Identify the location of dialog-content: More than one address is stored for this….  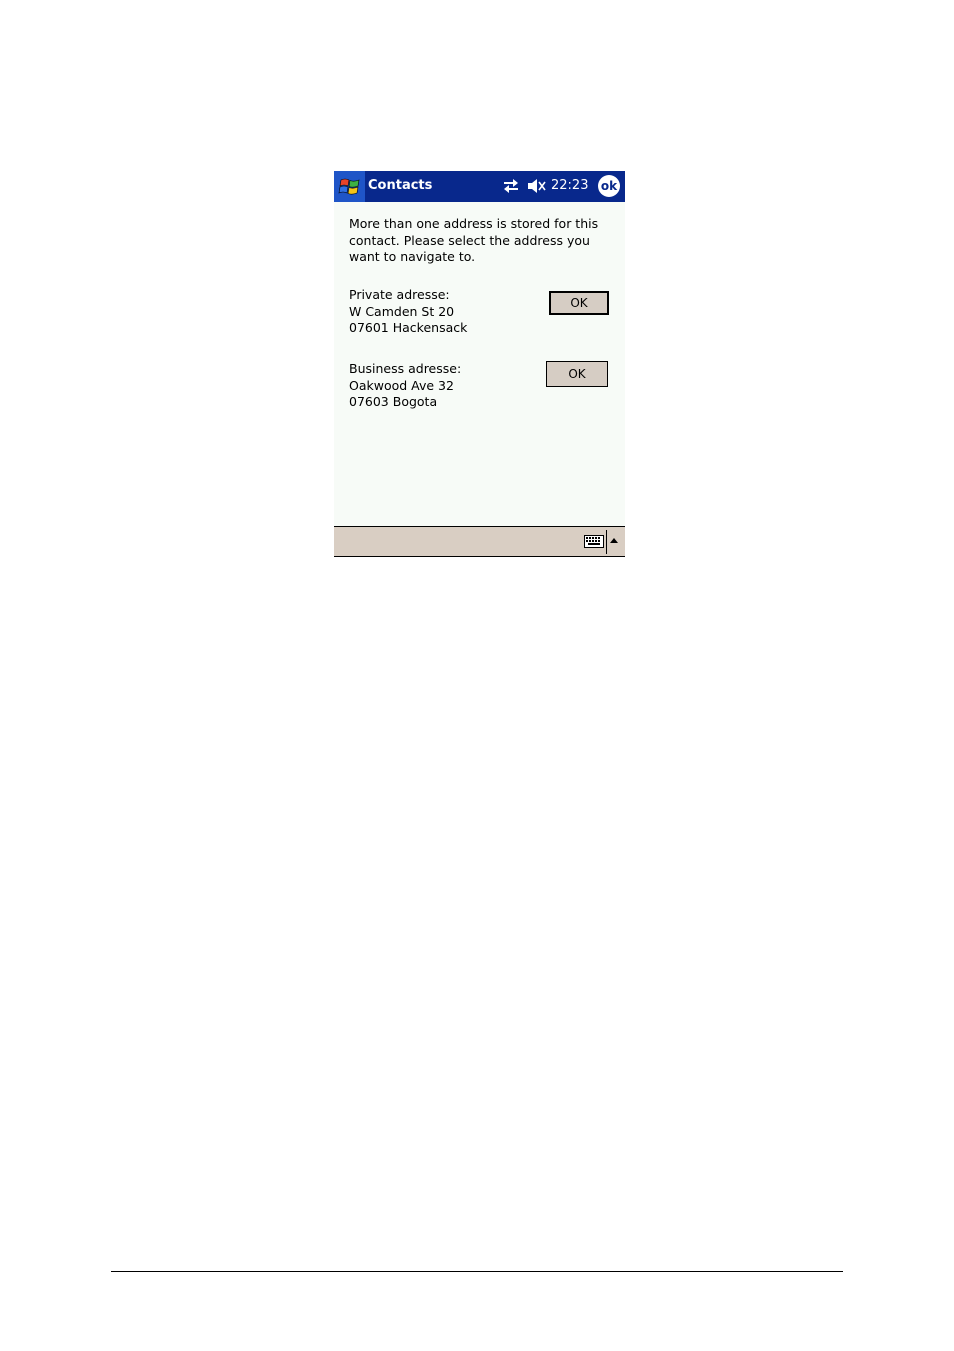
(479, 364).